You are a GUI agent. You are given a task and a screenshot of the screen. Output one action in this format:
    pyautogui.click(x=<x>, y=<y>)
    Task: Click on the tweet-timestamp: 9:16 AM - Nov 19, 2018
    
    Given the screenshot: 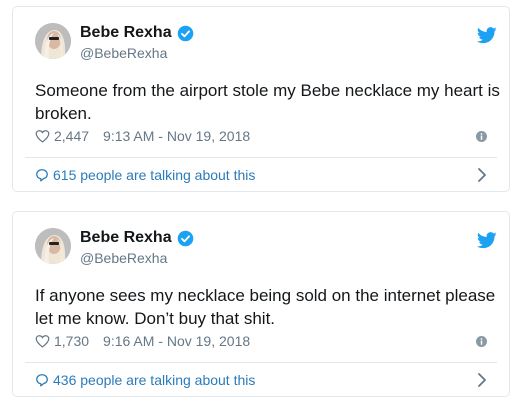 What is the action you would take?
    pyautogui.click(x=176, y=341)
    